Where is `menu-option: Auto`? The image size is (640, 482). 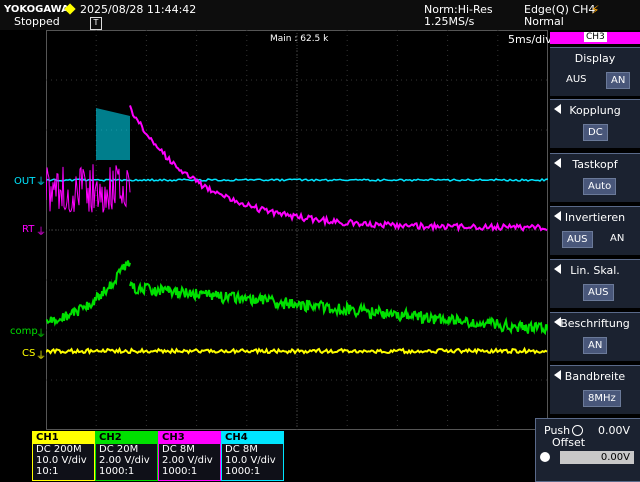 menu-option: Auto is located at coordinates (599, 186).